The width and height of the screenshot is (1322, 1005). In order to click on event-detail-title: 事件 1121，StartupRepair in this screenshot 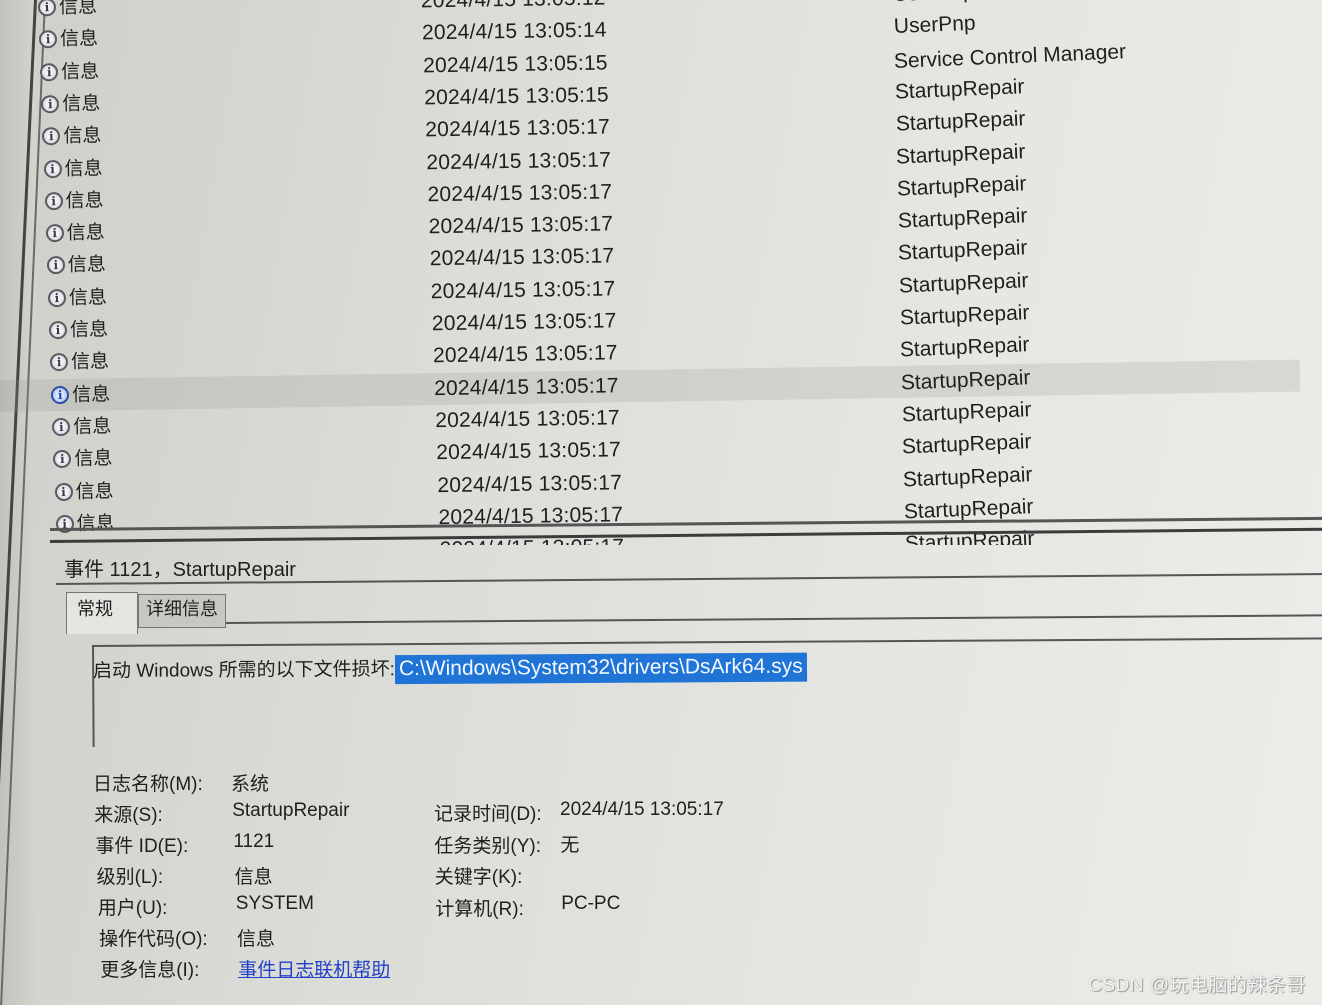, I will do `click(180, 570)`.